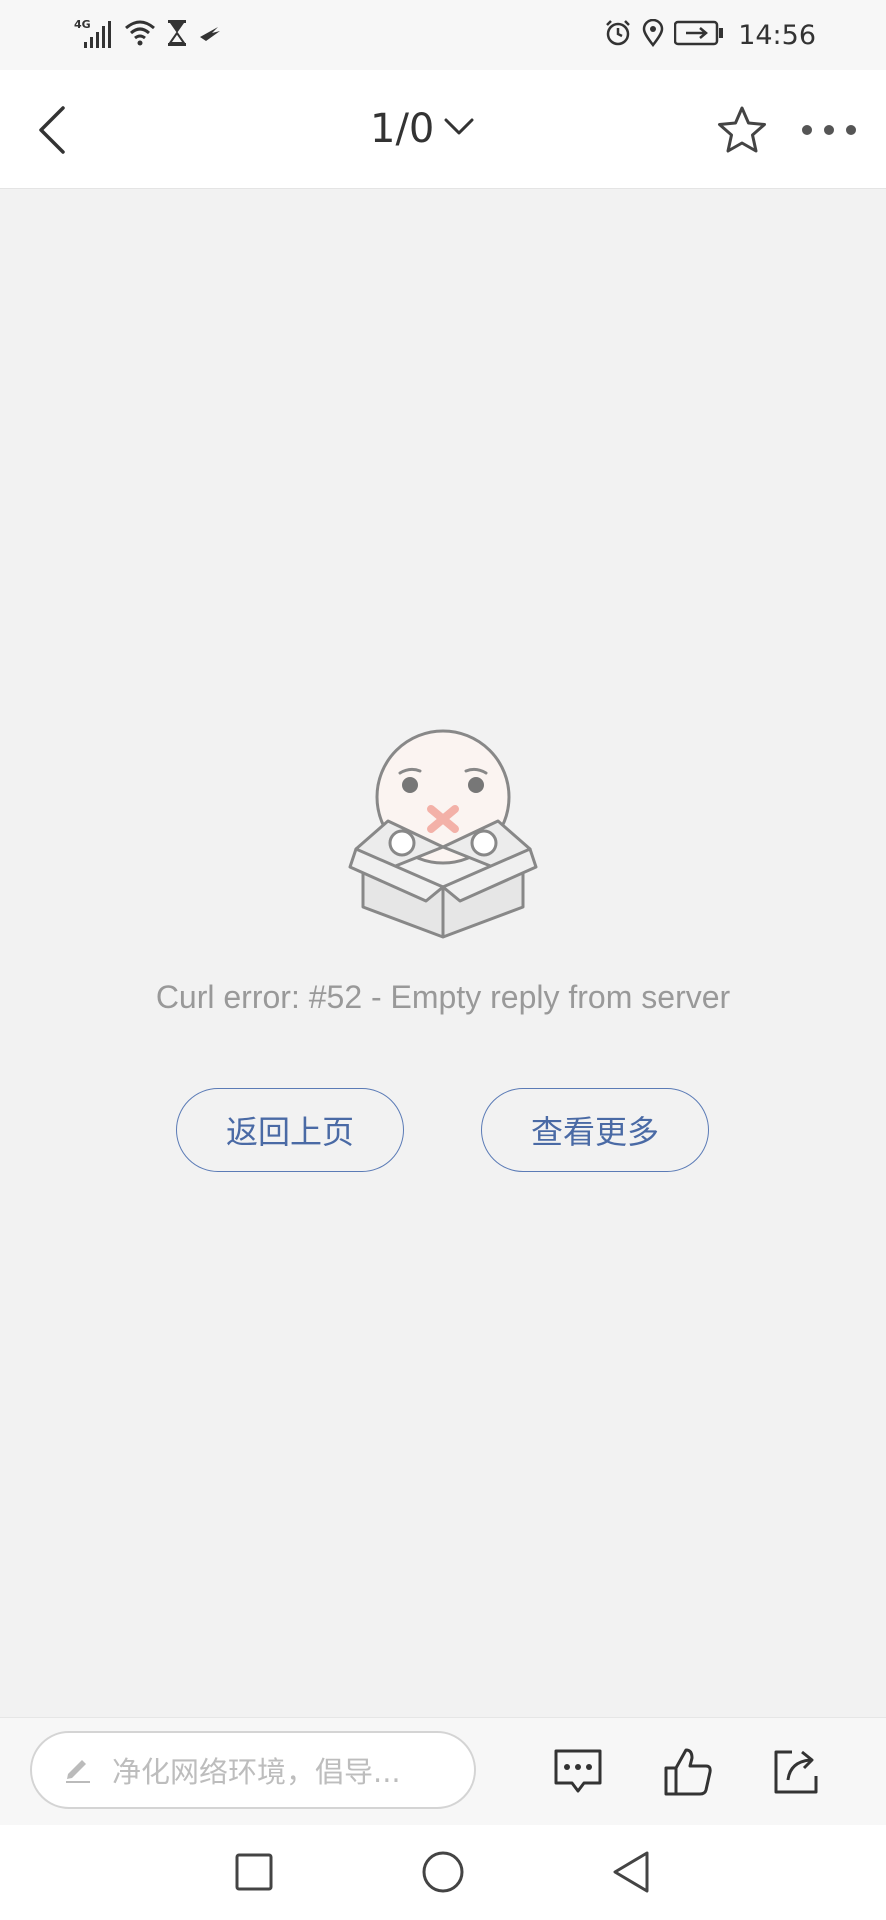 The image size is (886, 1920). What do you see at coordinates (94, 34) in the screenshot?
I see `signal-icon: 4G` at bounding box center [94, 34].